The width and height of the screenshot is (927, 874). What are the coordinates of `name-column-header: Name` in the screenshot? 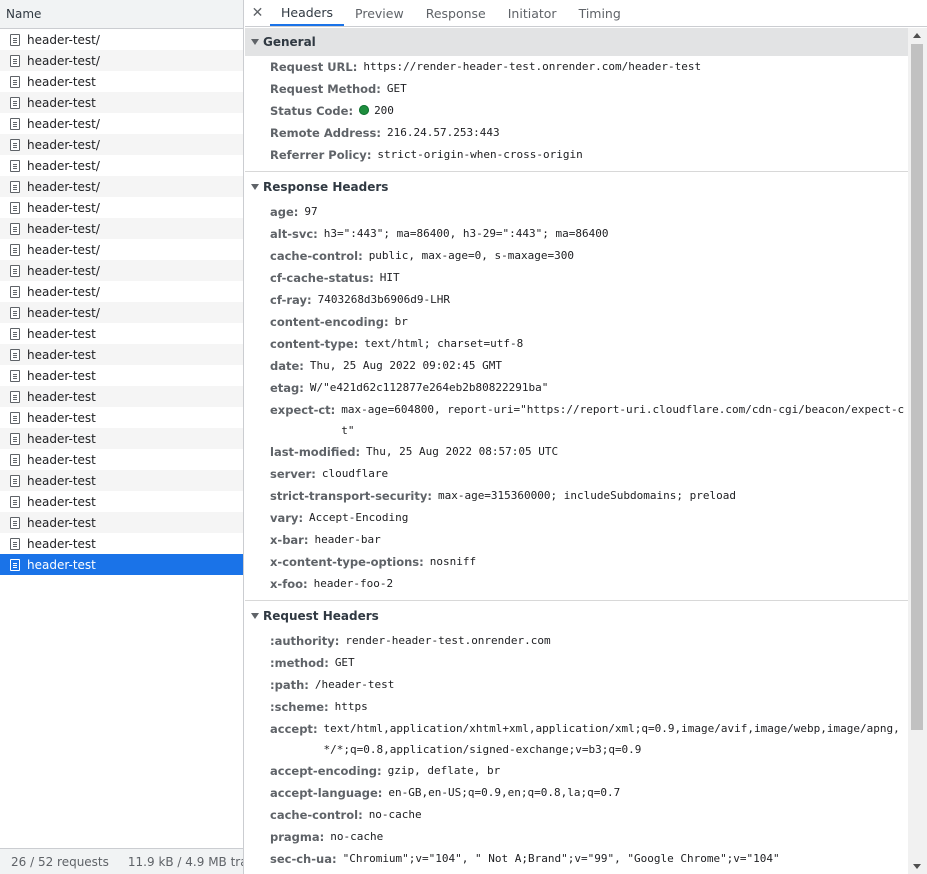 It's located at (121, 14).